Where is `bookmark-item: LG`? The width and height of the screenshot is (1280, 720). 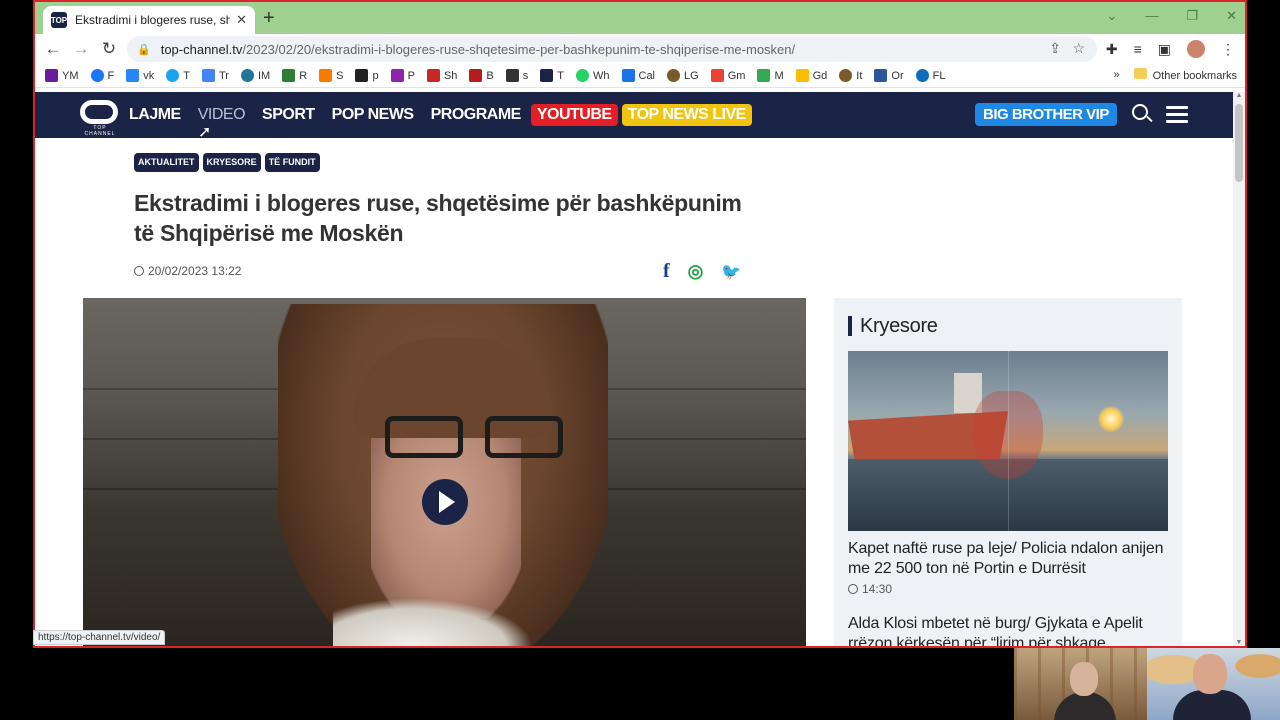 bookmark-item: LG is located at coordinates (683, 75).